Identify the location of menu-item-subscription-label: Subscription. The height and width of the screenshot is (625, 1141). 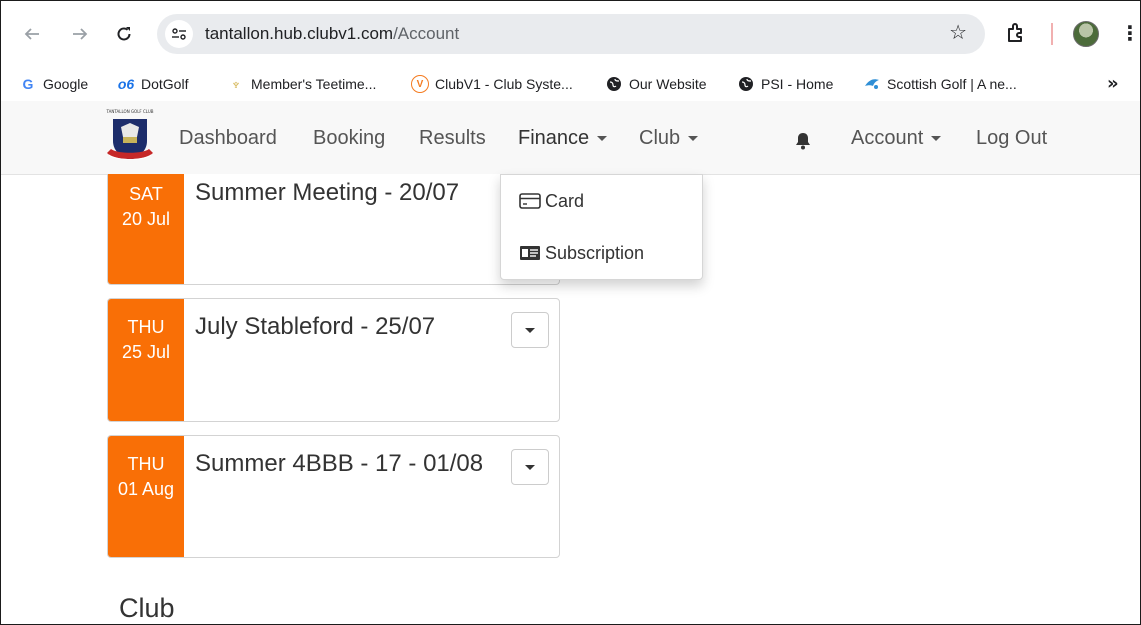
(595, 252).